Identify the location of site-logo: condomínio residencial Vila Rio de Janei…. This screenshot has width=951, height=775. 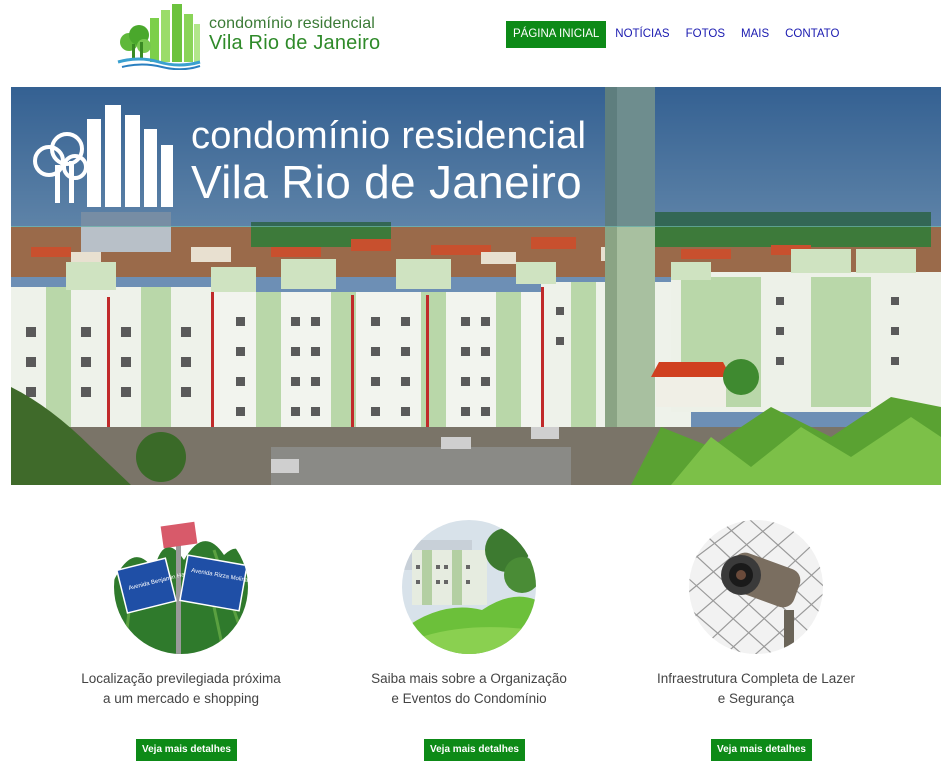
(247, 36).